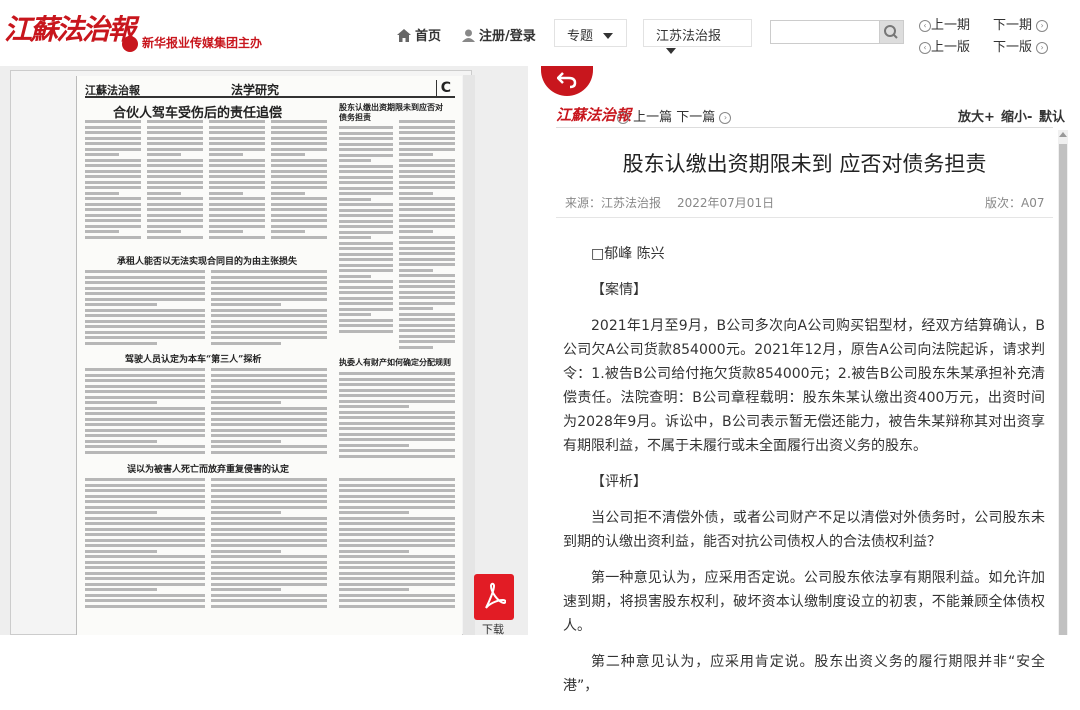 Image resolution: width=1080 pixels, height=710 pixels. I want to click on page-edge, so click(469, 355).